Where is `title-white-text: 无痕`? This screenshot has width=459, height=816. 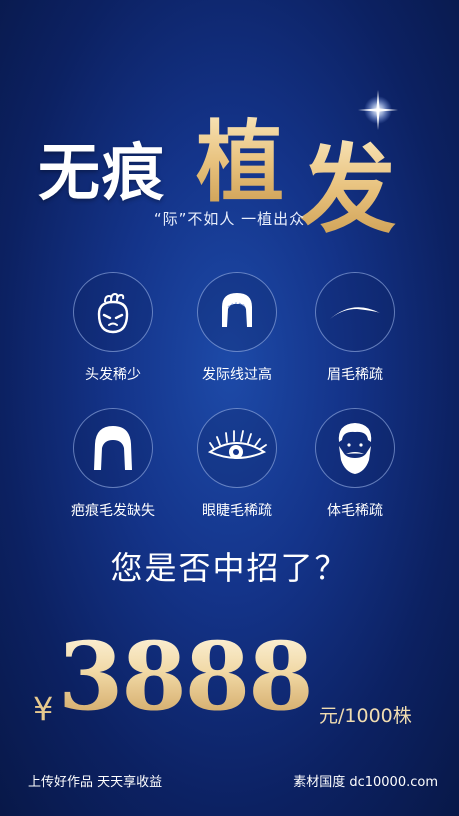 title-white-text: 无痕 is located at coordinates (102, 172).